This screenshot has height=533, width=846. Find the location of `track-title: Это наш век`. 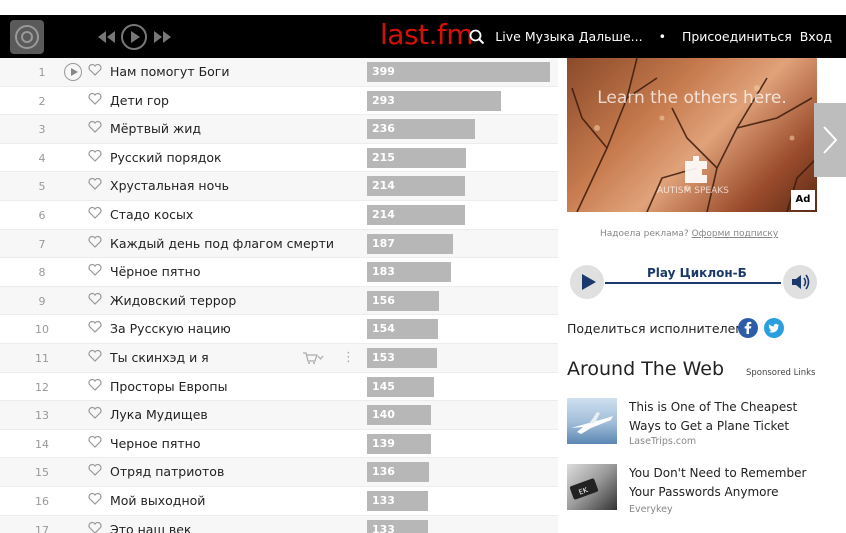

track-title: Это наш век is located at coordinates (150, 527).